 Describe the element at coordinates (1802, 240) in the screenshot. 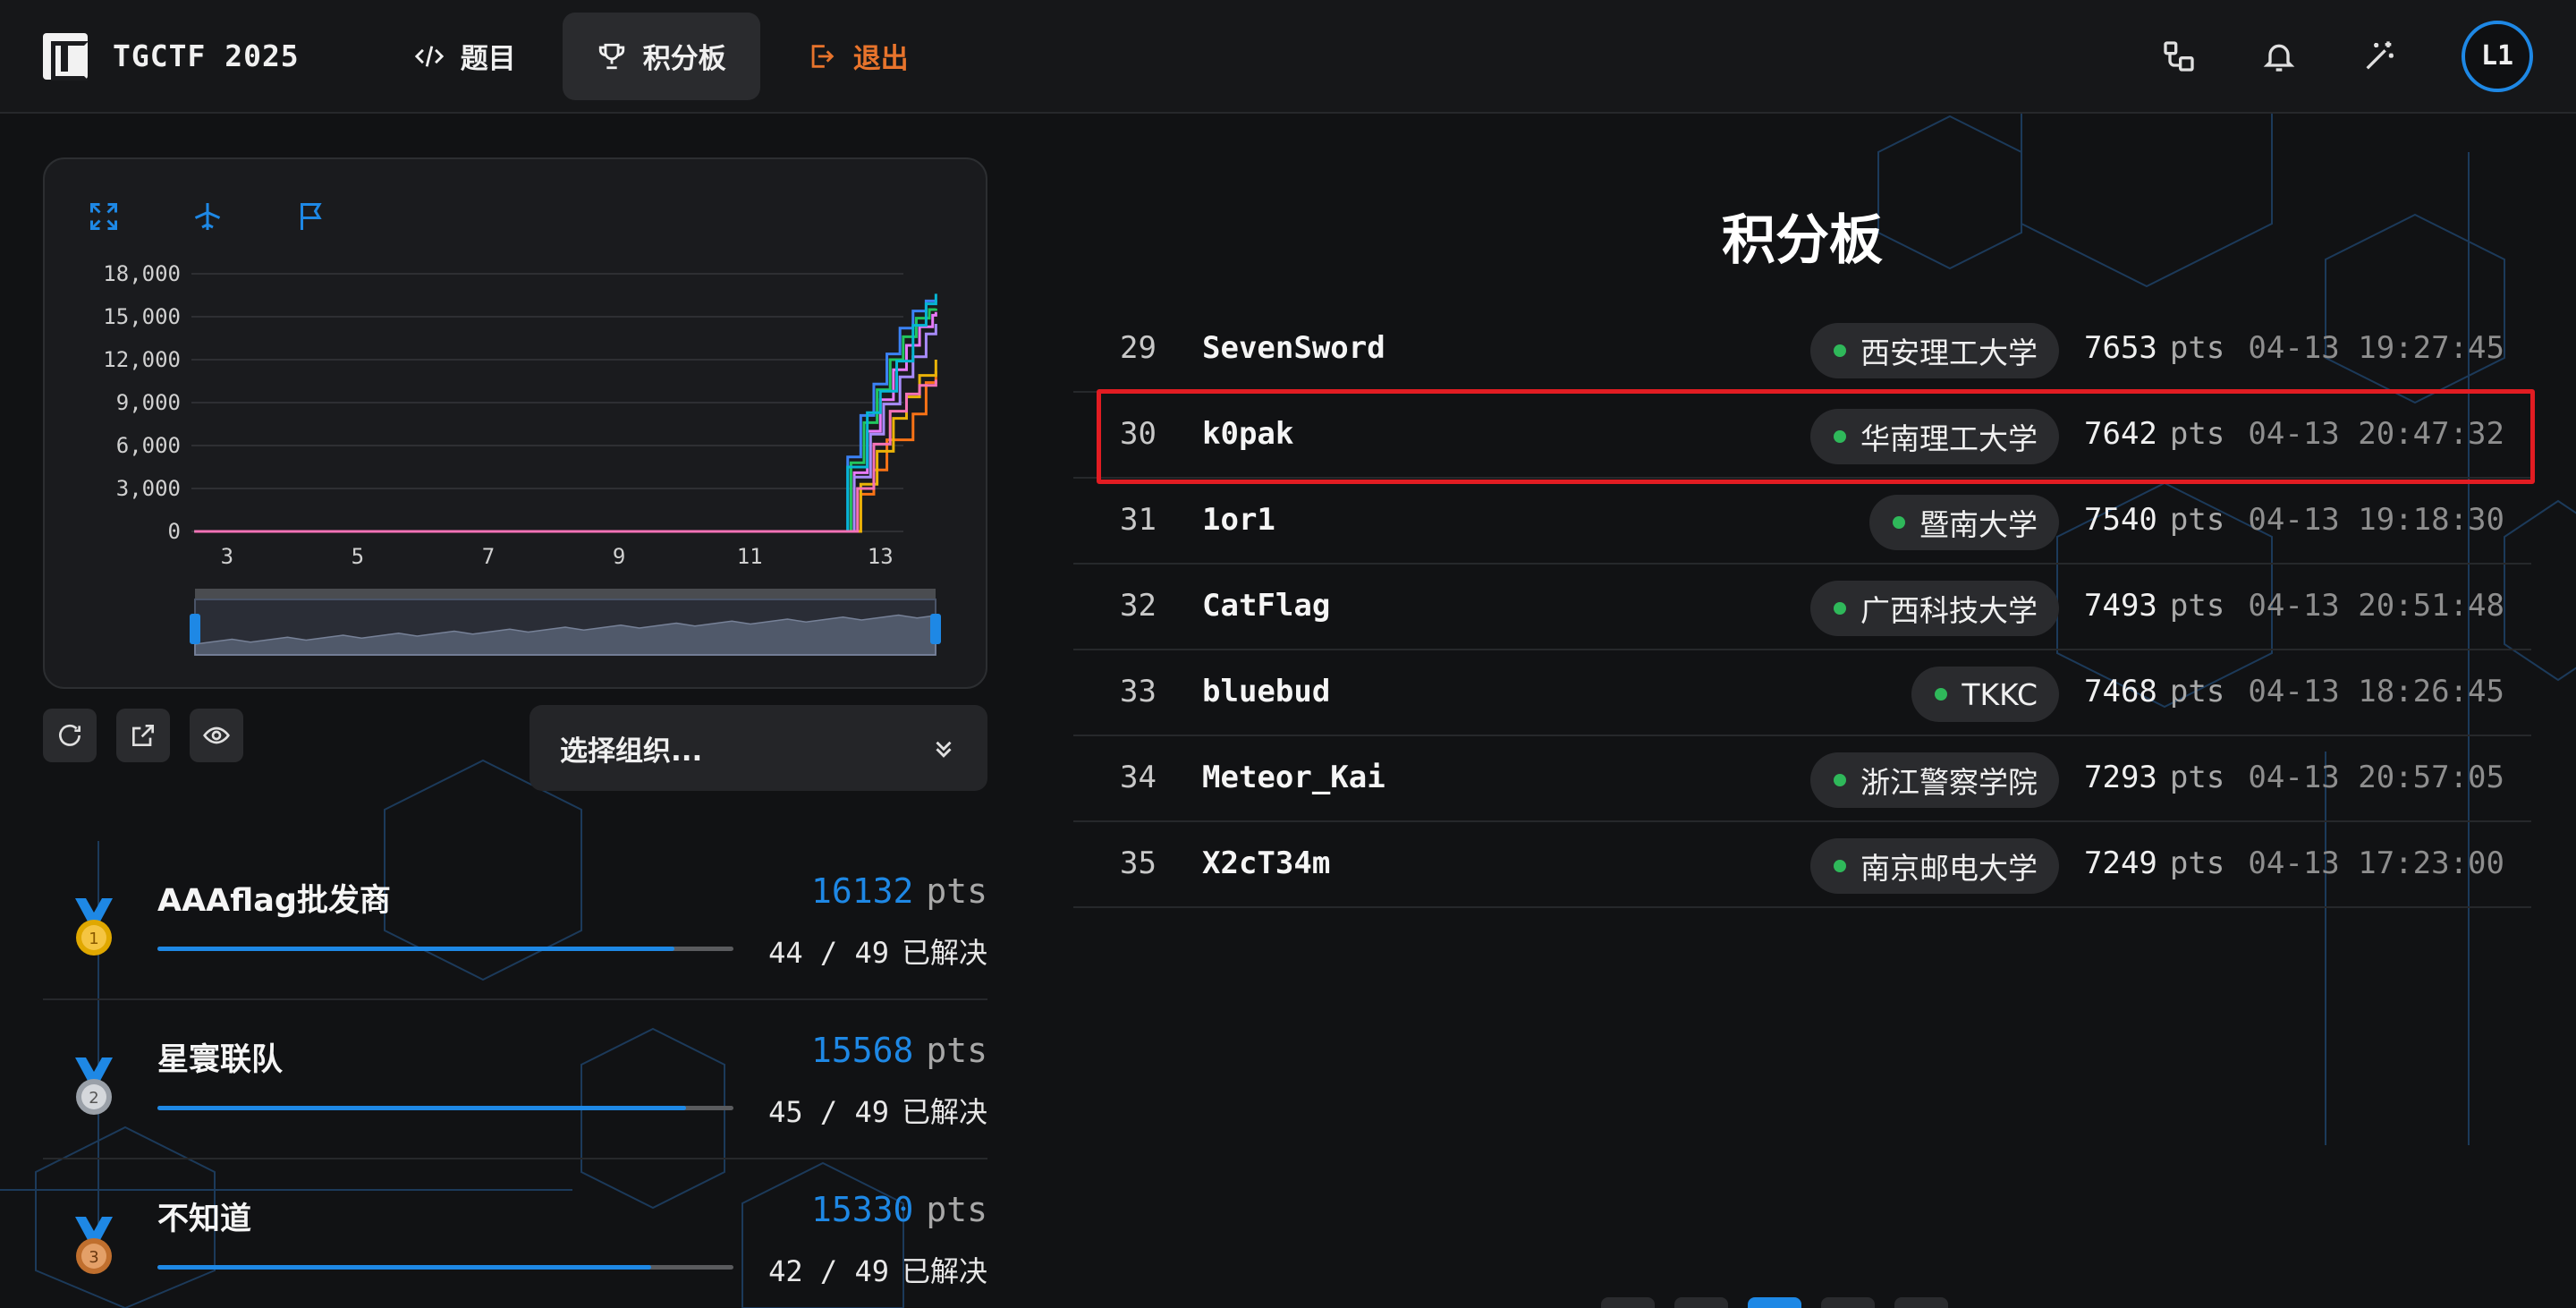

I see `page-title: 积分板` at that location.